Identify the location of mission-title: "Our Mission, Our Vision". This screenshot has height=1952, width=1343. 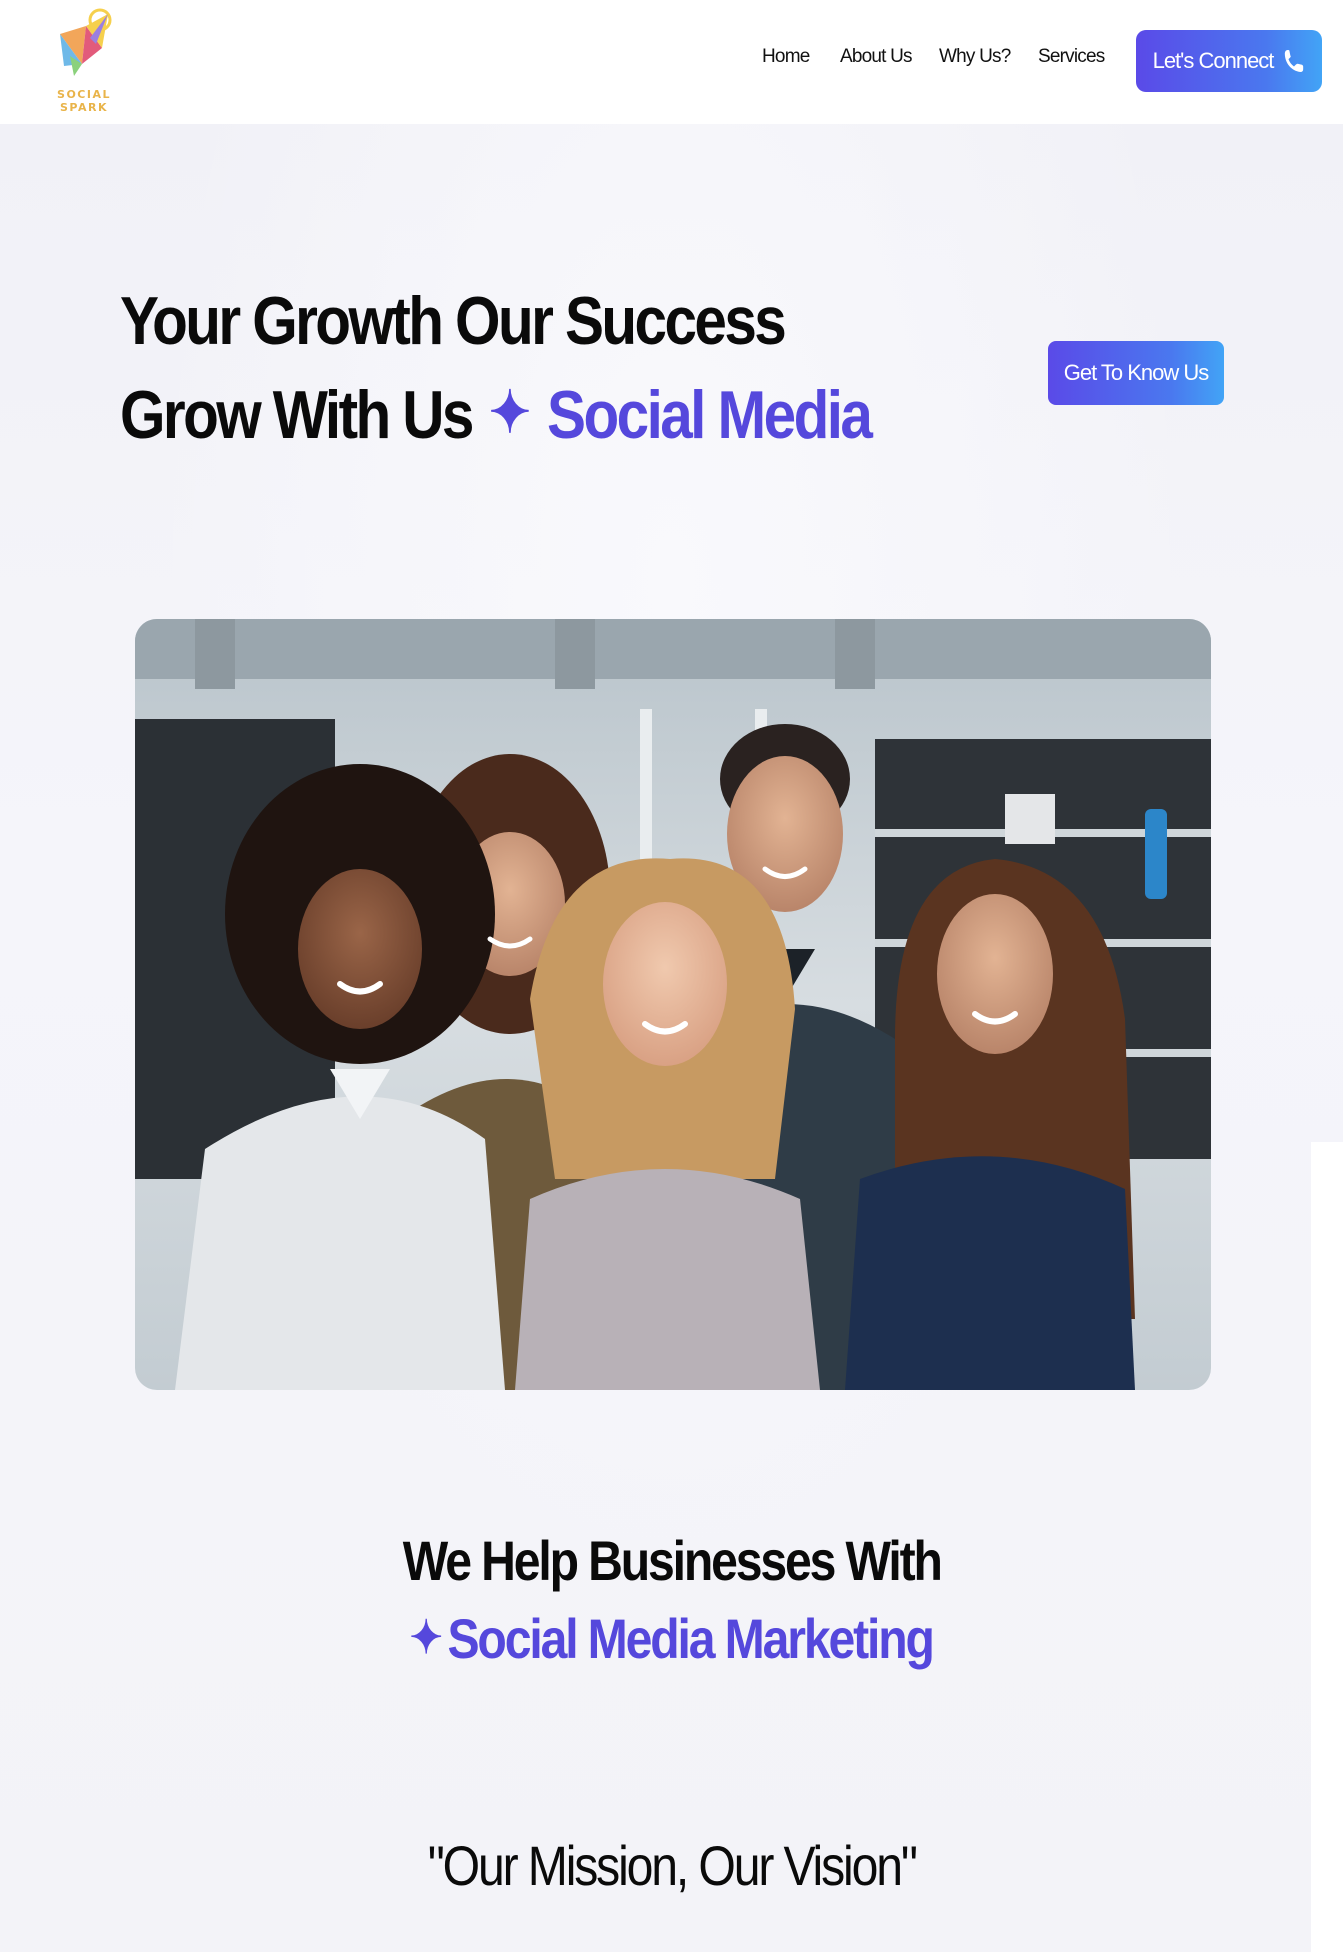
(671, 1865).